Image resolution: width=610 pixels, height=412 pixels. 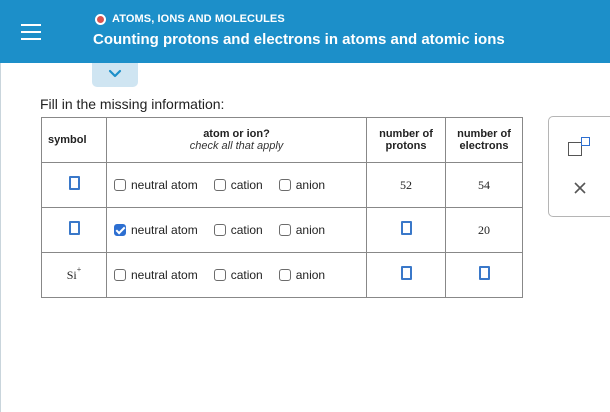 I want to click on hamburger-menu-icon, so click(x=31, y=32).